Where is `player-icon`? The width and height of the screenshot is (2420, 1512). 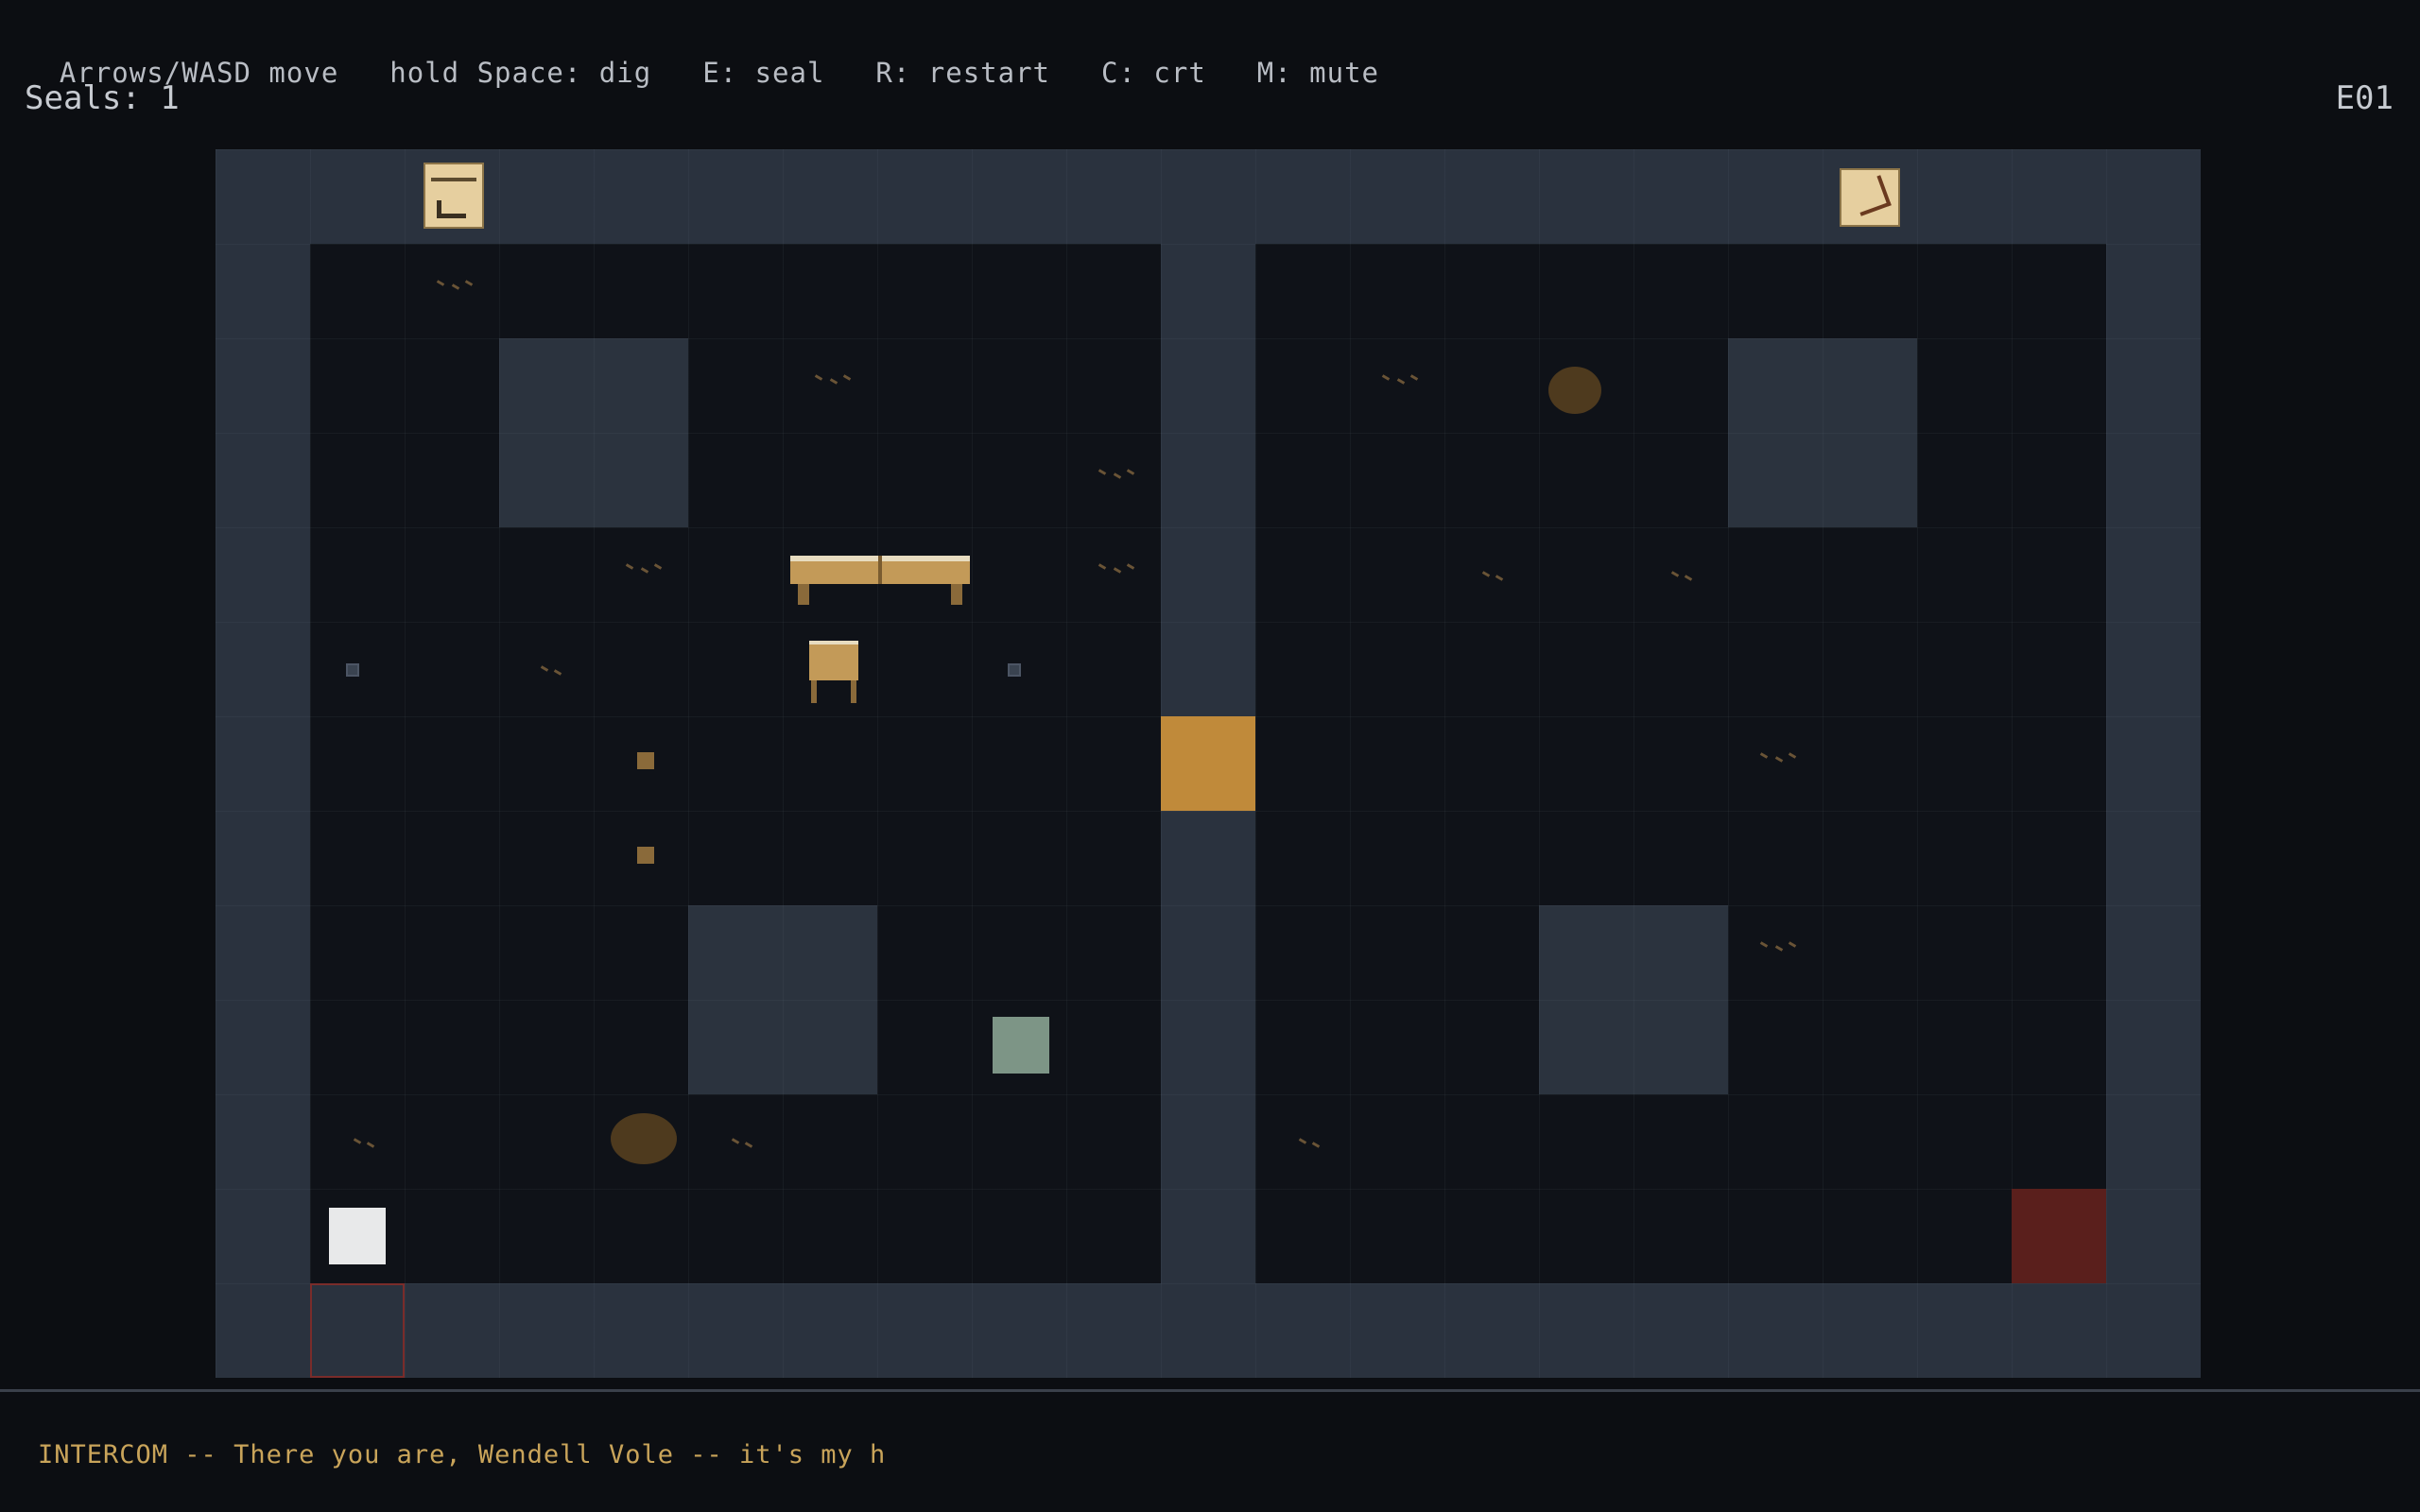 player-icon is located at coordinates (357, 1236).